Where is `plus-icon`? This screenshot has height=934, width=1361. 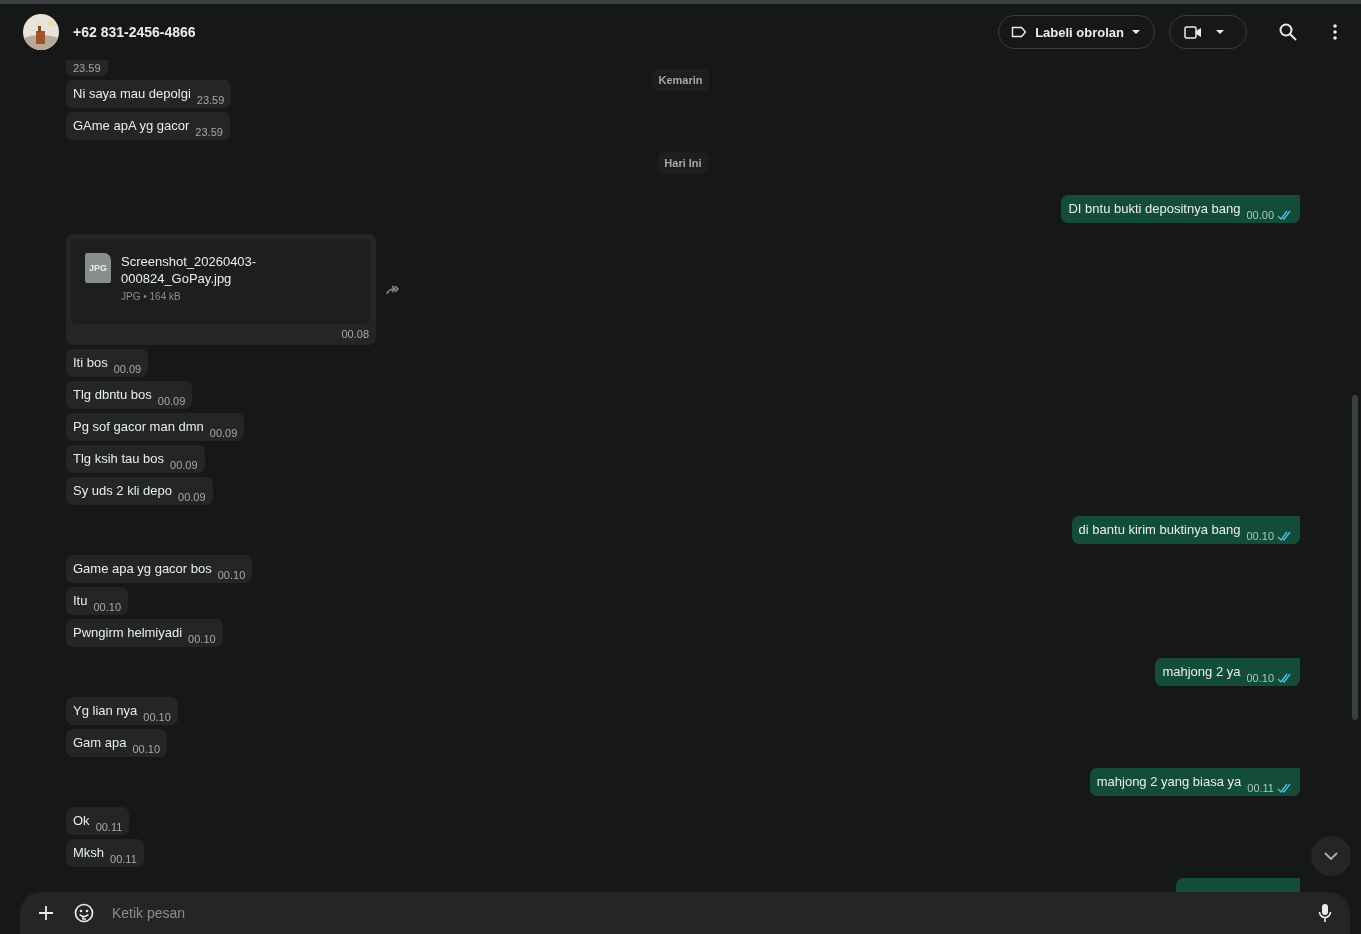 plus-icon is located at coordinates (46, 913).